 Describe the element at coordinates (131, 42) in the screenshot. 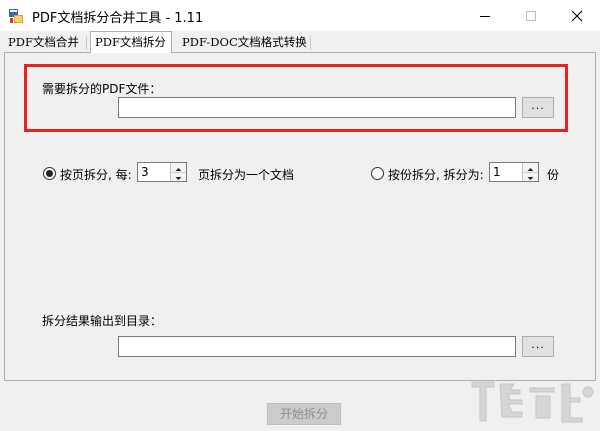

I see `tab-pdf-split: PDF文档拆分` at that location.